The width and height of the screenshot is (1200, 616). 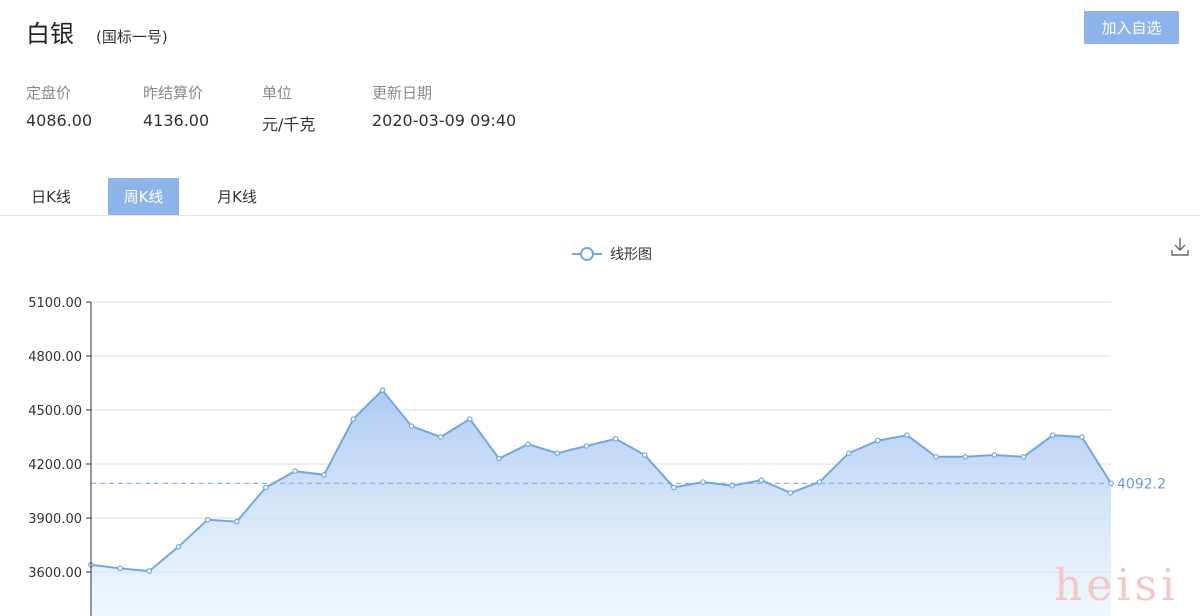 I want to click on chart-y-tick-label: 4200.00, so click(x=55, y=465).